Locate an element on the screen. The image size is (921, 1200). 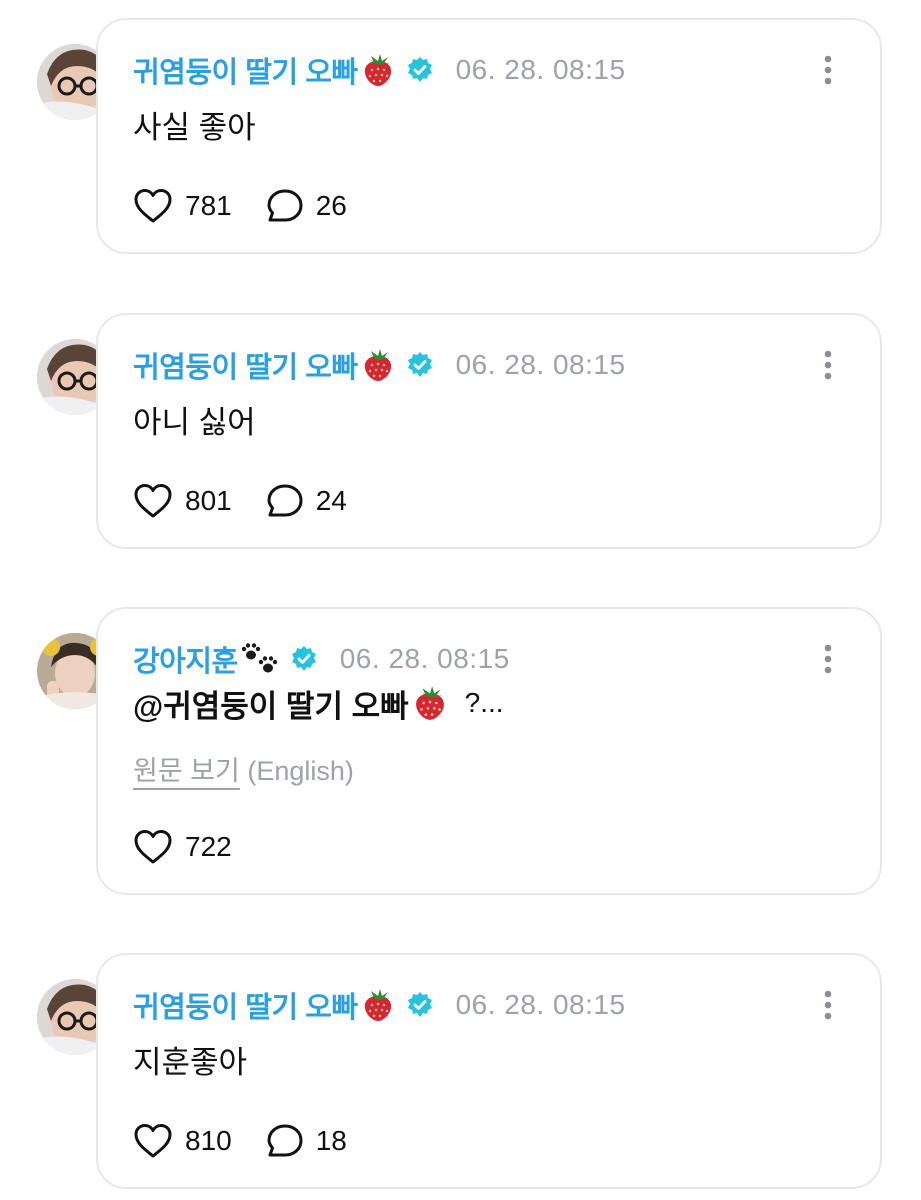
post-actions: 781 26 is located at coordinates (240, 206).